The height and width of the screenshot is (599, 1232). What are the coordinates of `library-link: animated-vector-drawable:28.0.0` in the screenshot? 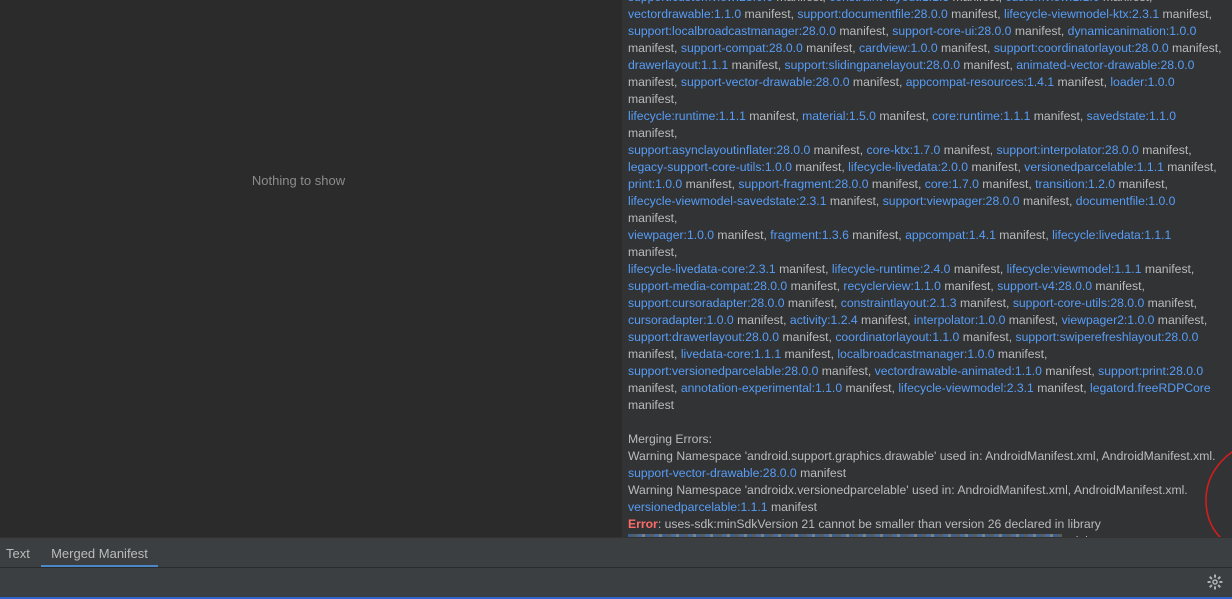 It's located at (1105, 65).